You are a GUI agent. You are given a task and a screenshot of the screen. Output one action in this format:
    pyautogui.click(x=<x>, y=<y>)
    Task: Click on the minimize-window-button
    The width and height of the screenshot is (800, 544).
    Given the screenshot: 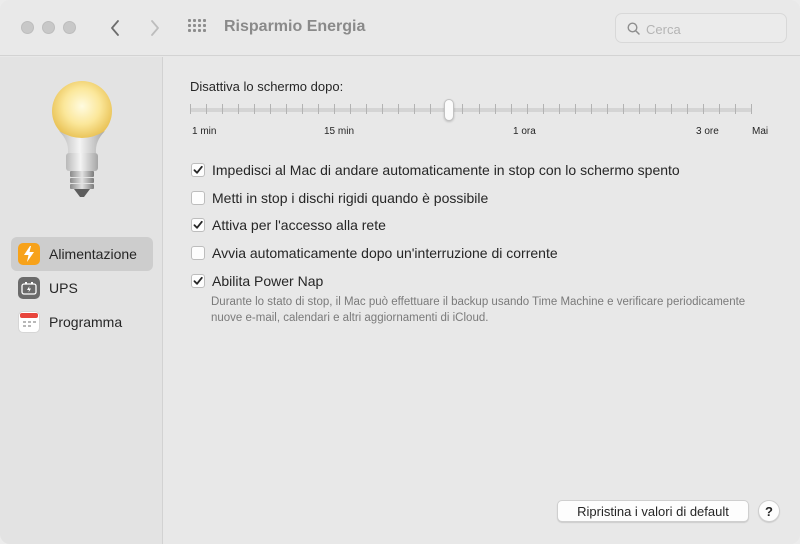 What is the action you would take?
    pyautogui.click(x=48, y=27)
    